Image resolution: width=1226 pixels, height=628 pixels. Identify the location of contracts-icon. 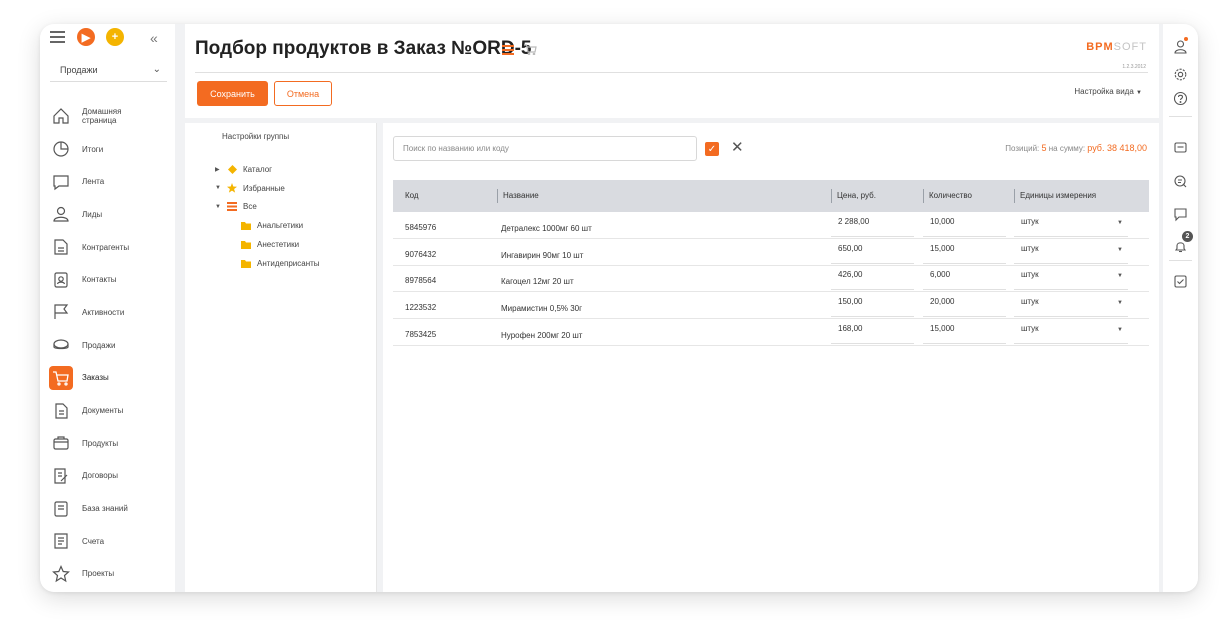
(61, 476).